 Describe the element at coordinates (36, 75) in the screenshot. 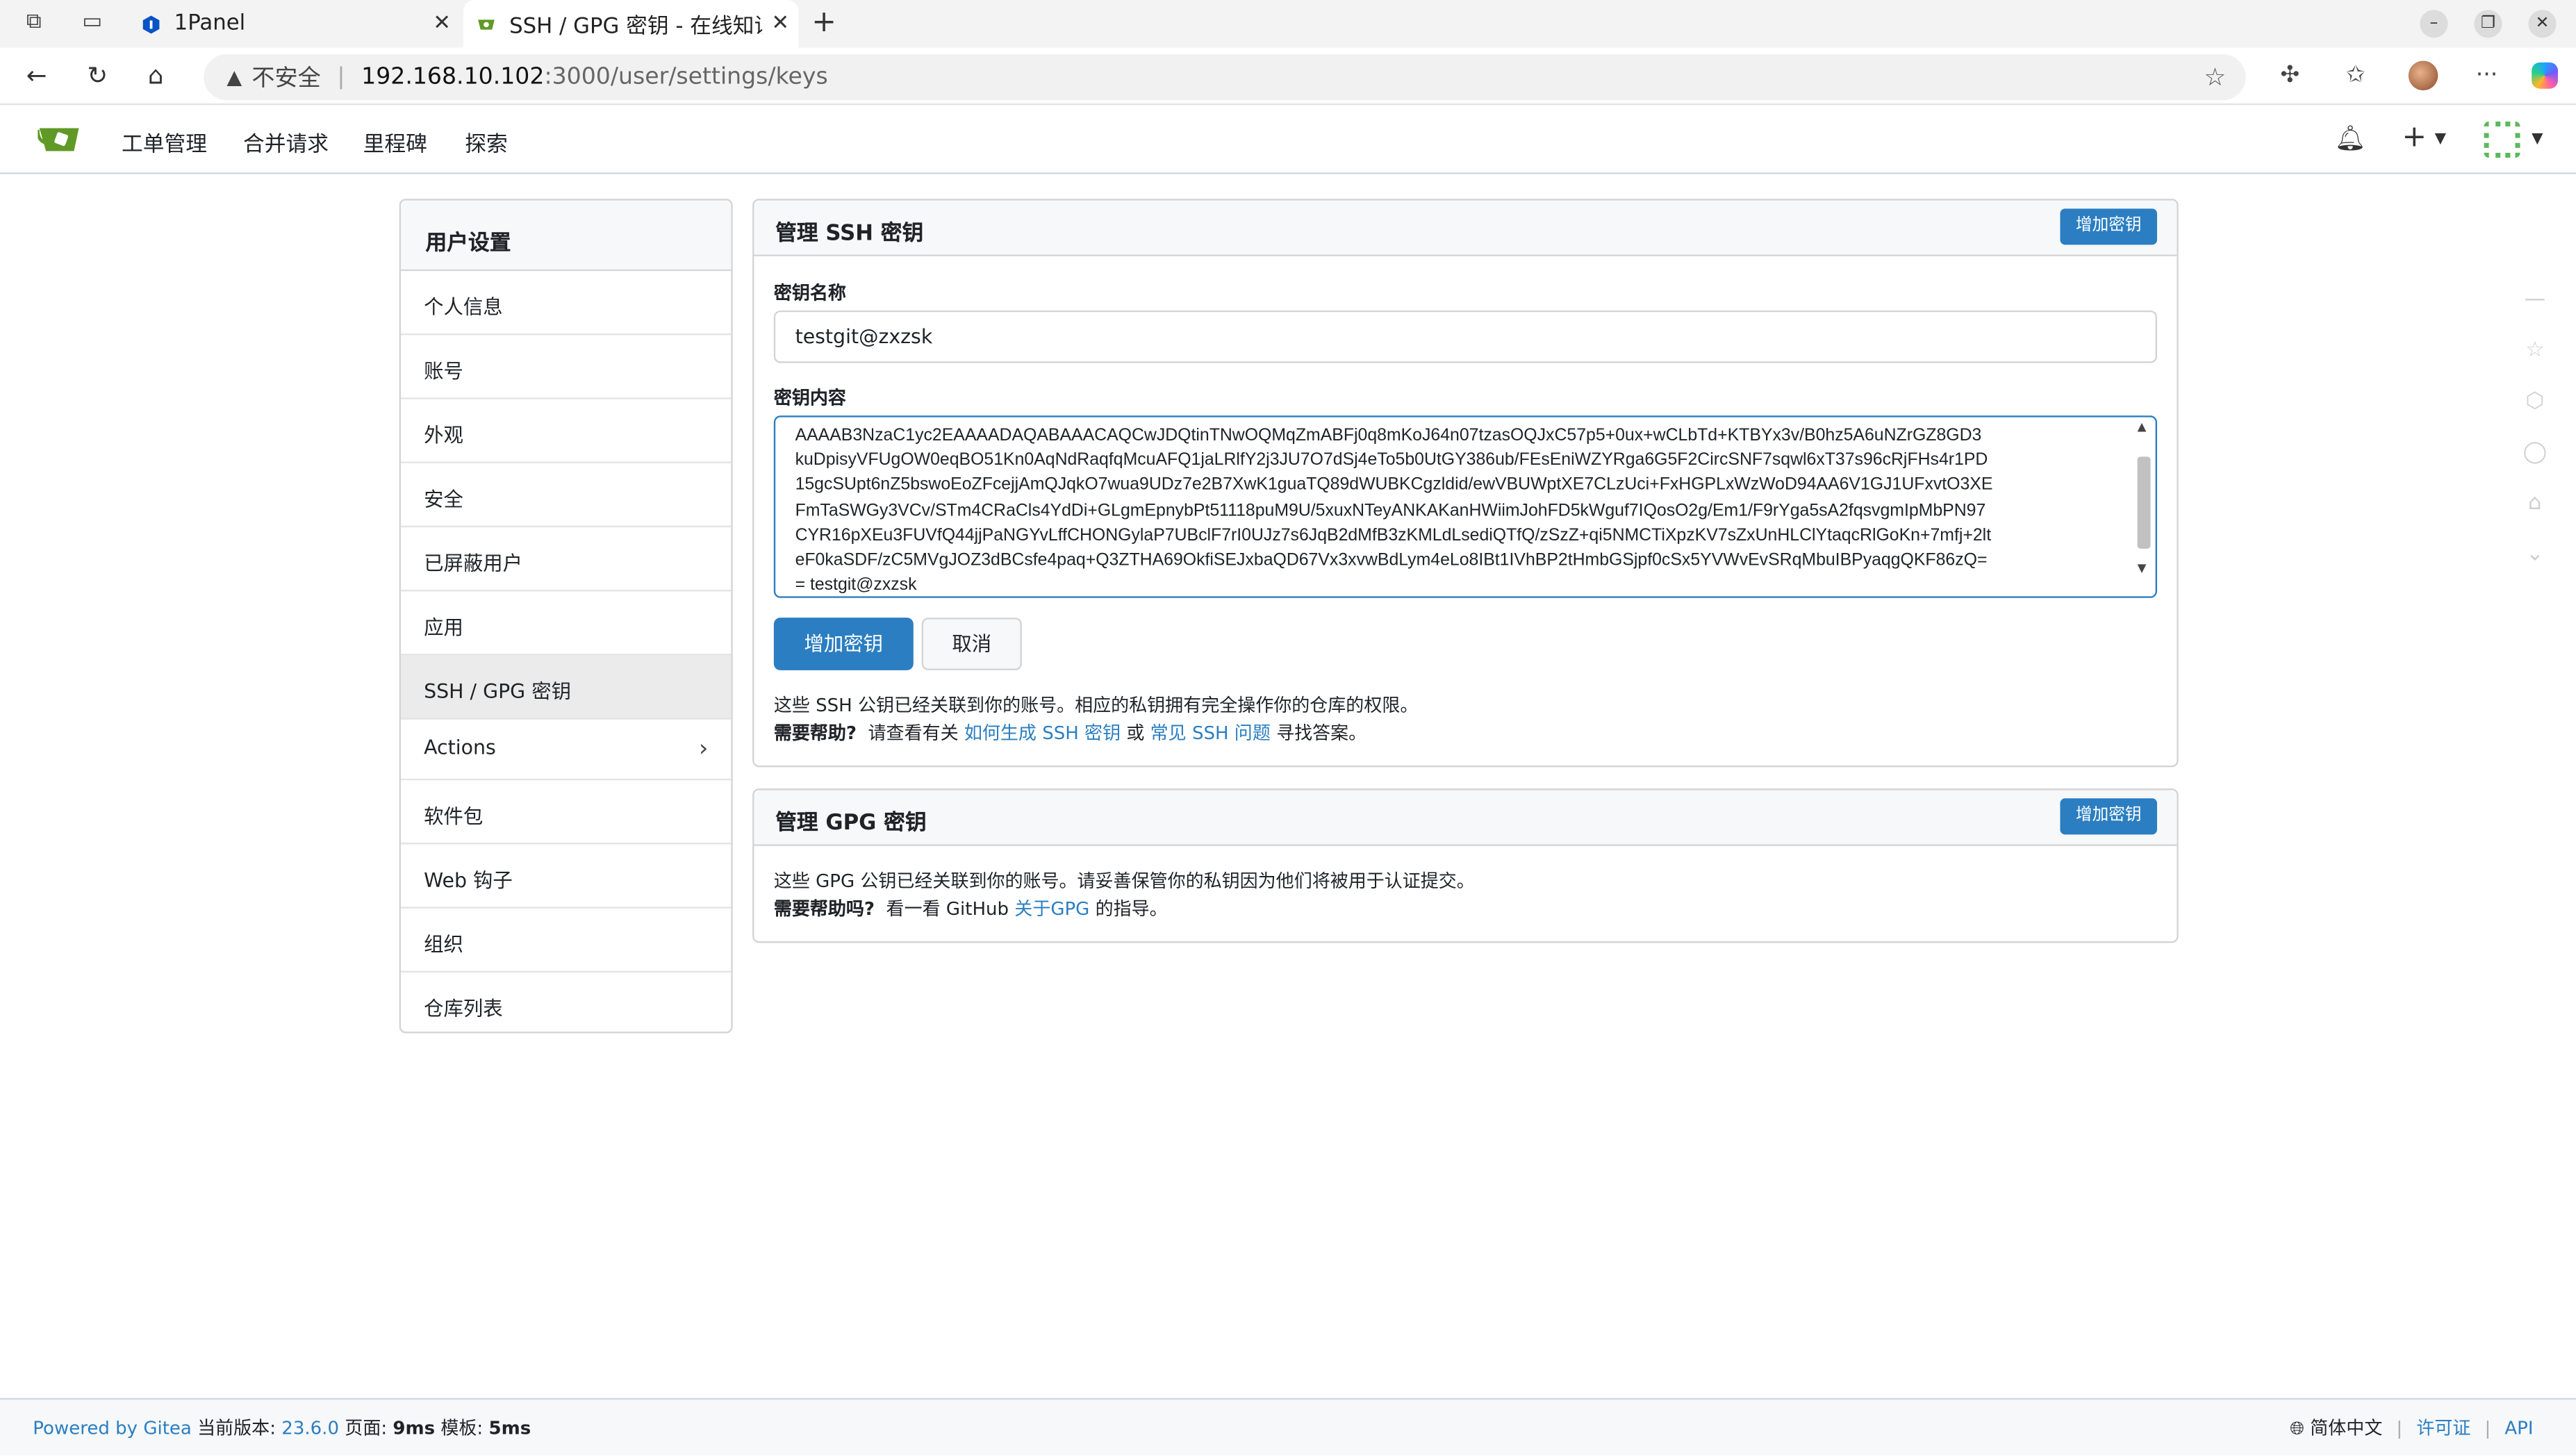

I see `back-icon: ←` at that location.